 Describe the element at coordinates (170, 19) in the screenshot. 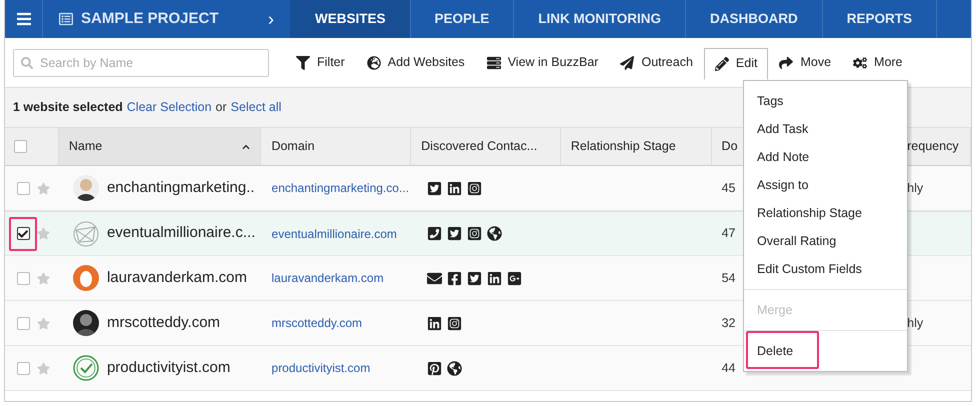

I see `project-name: SAMPLE PROJECT` at that location.